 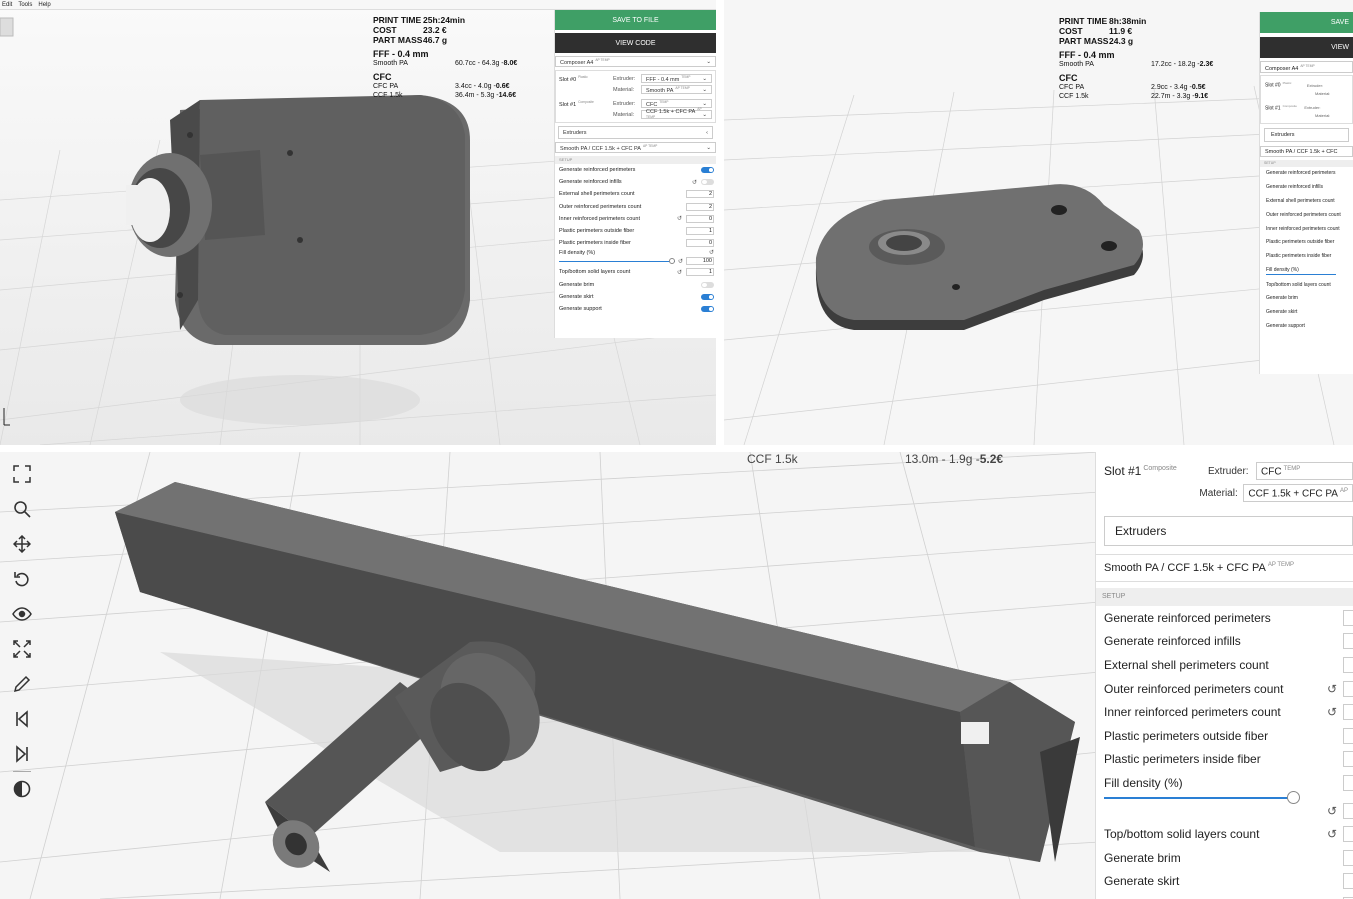 What do you see at coordinates (1228, 665) in the screenshot?
I see `setup-row: External shell perimeters count` at bounding box center [1228, 665].